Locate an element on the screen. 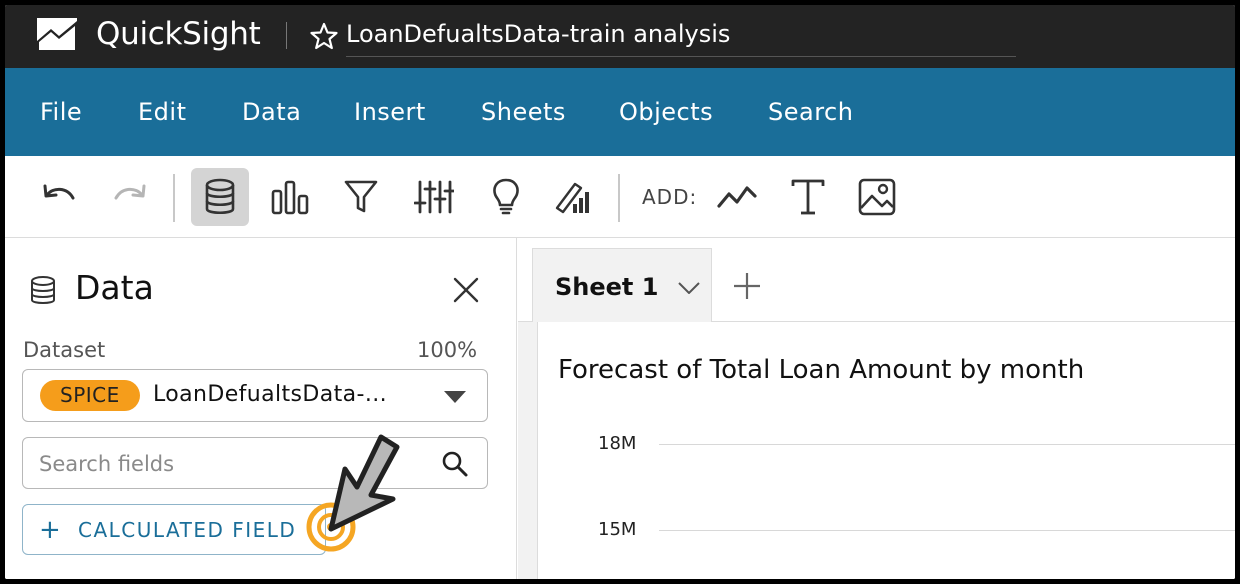  y-axis-tick: 15M is located at coordinates (617, 529).